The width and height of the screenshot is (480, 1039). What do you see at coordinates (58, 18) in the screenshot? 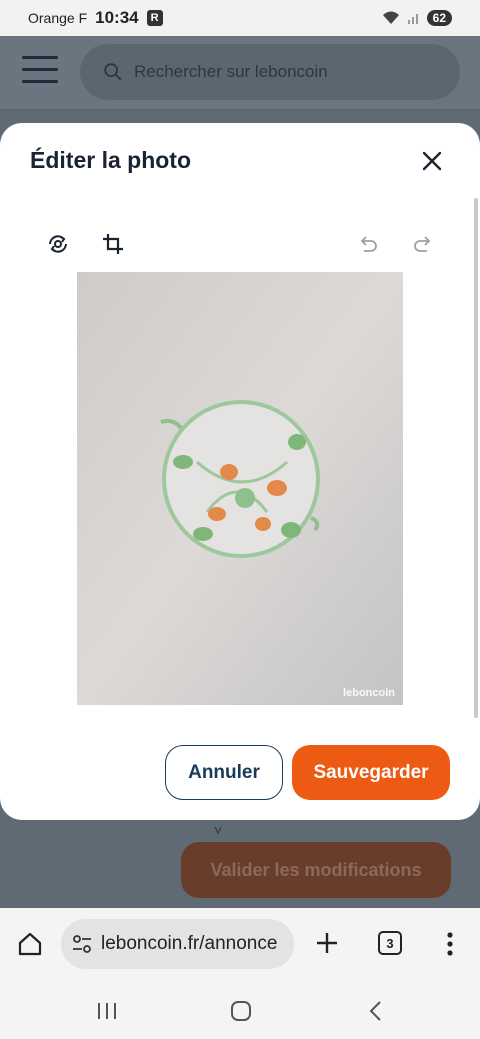
I see `carrier-label: Orange F` at bounding box center [58, 18].